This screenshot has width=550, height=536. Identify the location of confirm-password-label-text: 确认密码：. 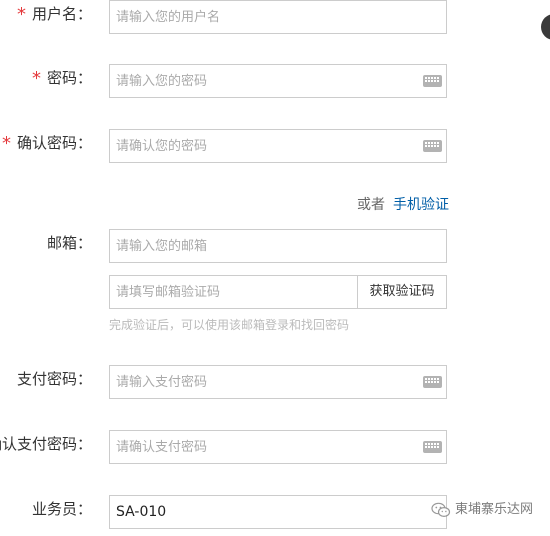
(54, 143).